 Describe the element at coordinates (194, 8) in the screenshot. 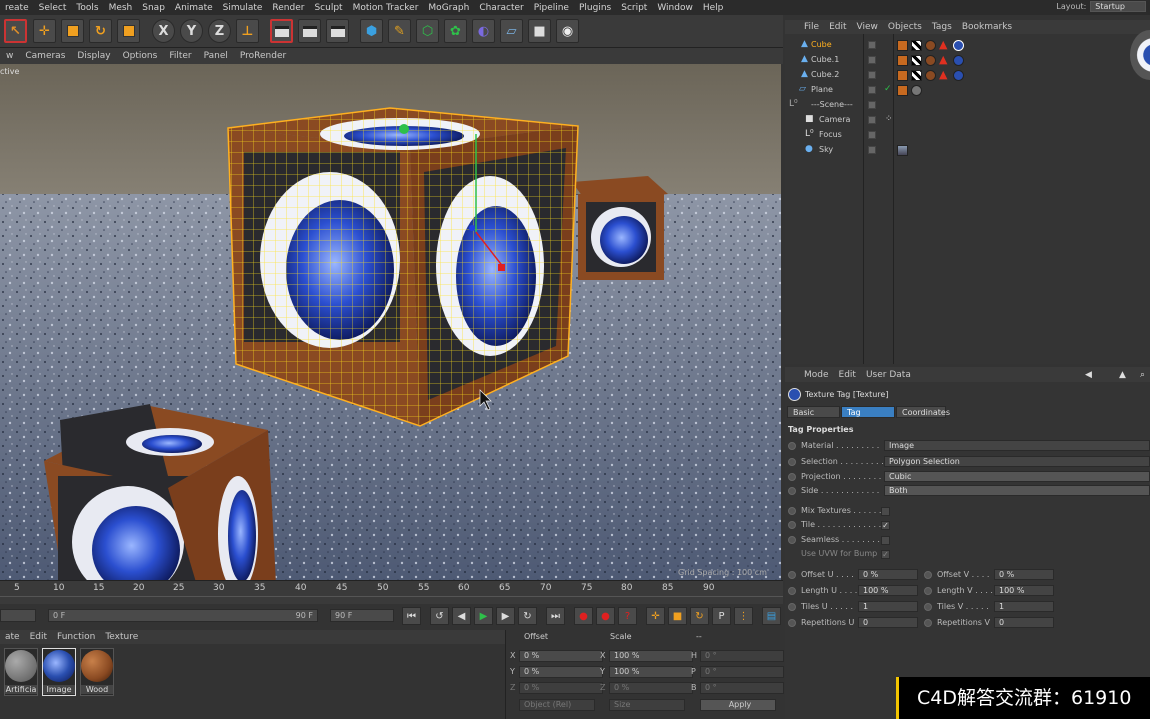

I see `menu-animate: Animate` at that location.